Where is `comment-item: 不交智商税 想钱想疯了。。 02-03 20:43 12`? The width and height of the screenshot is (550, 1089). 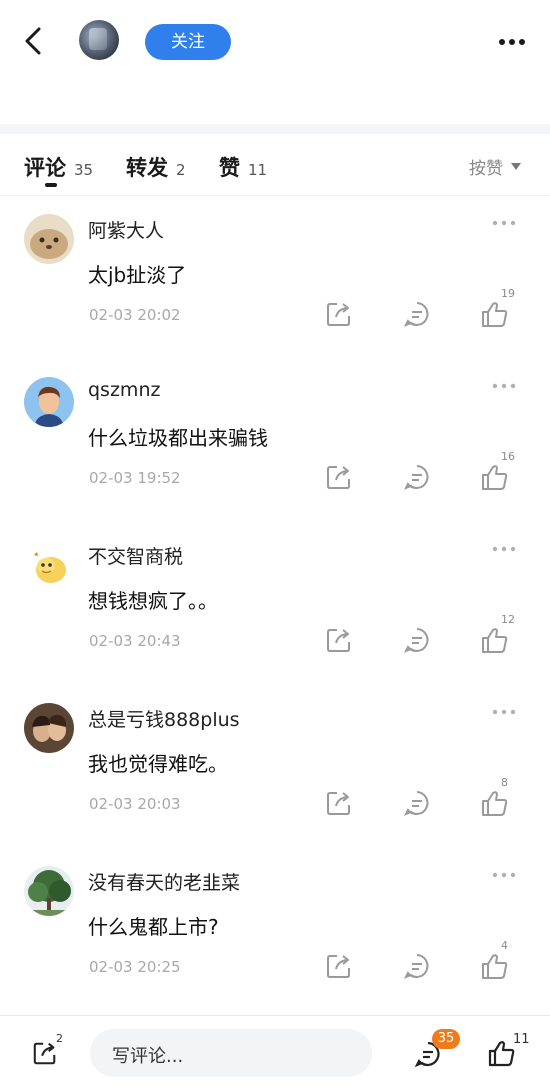
comment-item: 不交智商税 想钱想疯了。。 02-03 20:43 12 is located at coordinates (275, 603).